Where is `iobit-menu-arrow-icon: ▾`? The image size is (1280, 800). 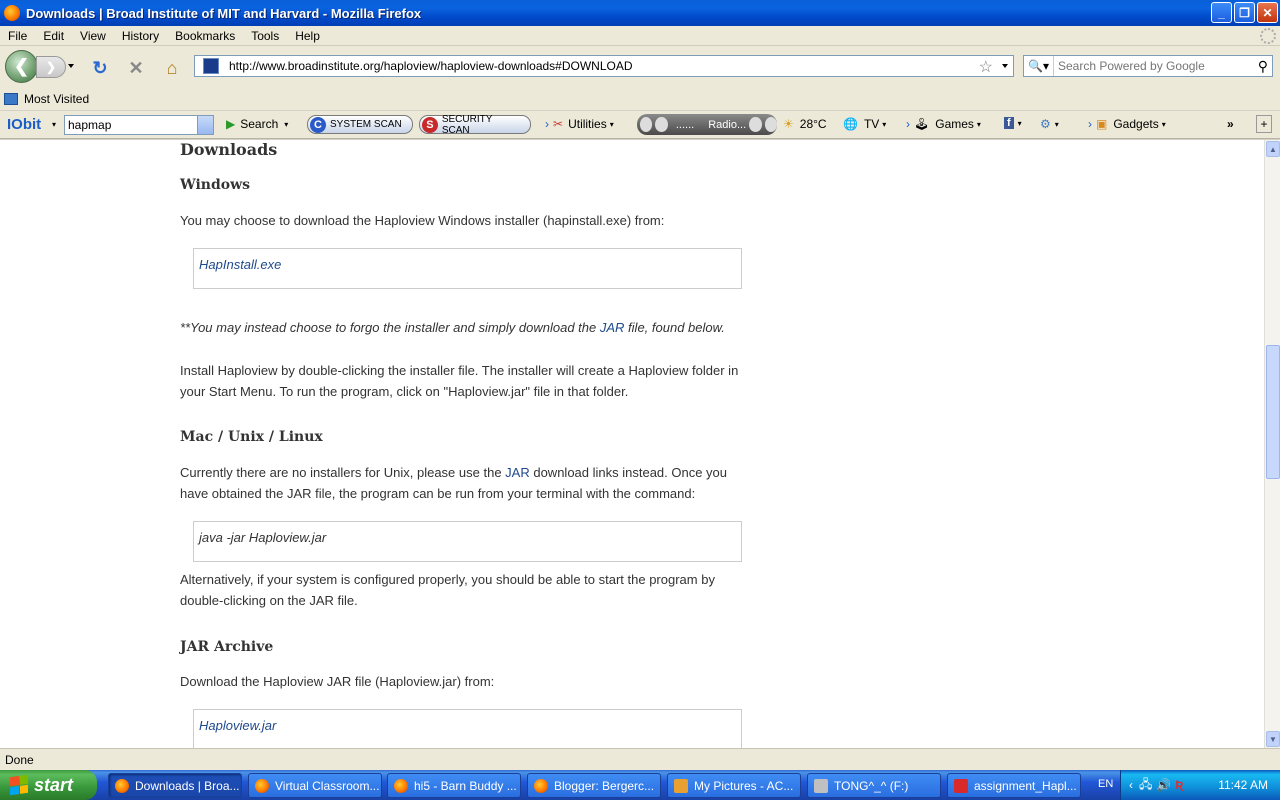
iobit-menu-arrow-icon: ▾ is located at coordinates (54, 124).